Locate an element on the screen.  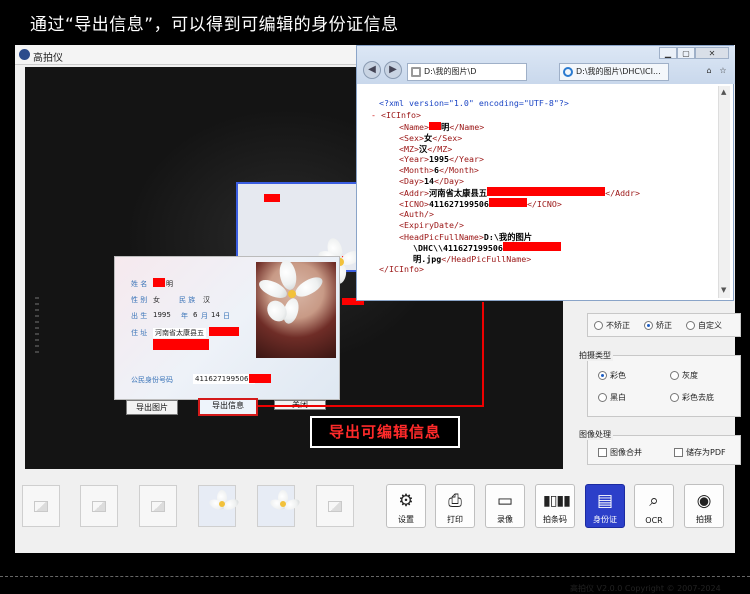
xml-year-line: <Year>1995</Year> is located at coordinates (441, 159).